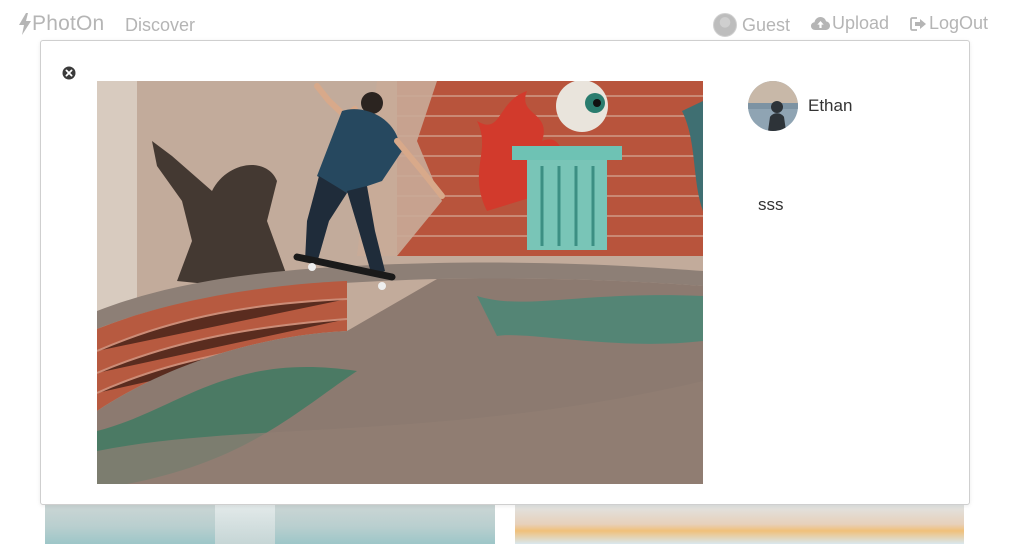 The height and width of the screenshot is (544, 1010). Describe the element at coordinates (918, 23) in the screenshot. I see `sign-out-icon` at that location.